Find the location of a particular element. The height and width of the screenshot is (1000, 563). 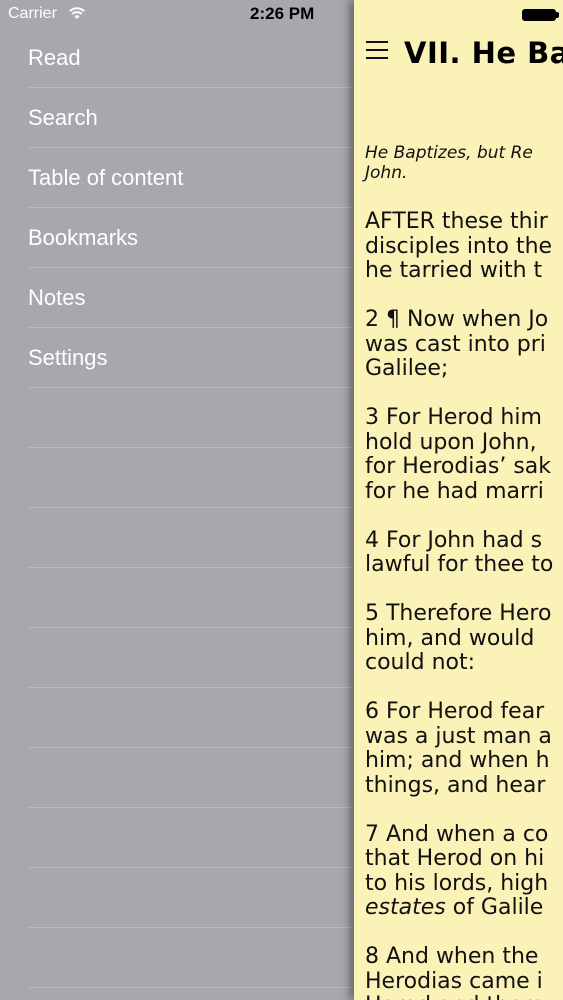

battery-tip is located at coordinates (557, 15).